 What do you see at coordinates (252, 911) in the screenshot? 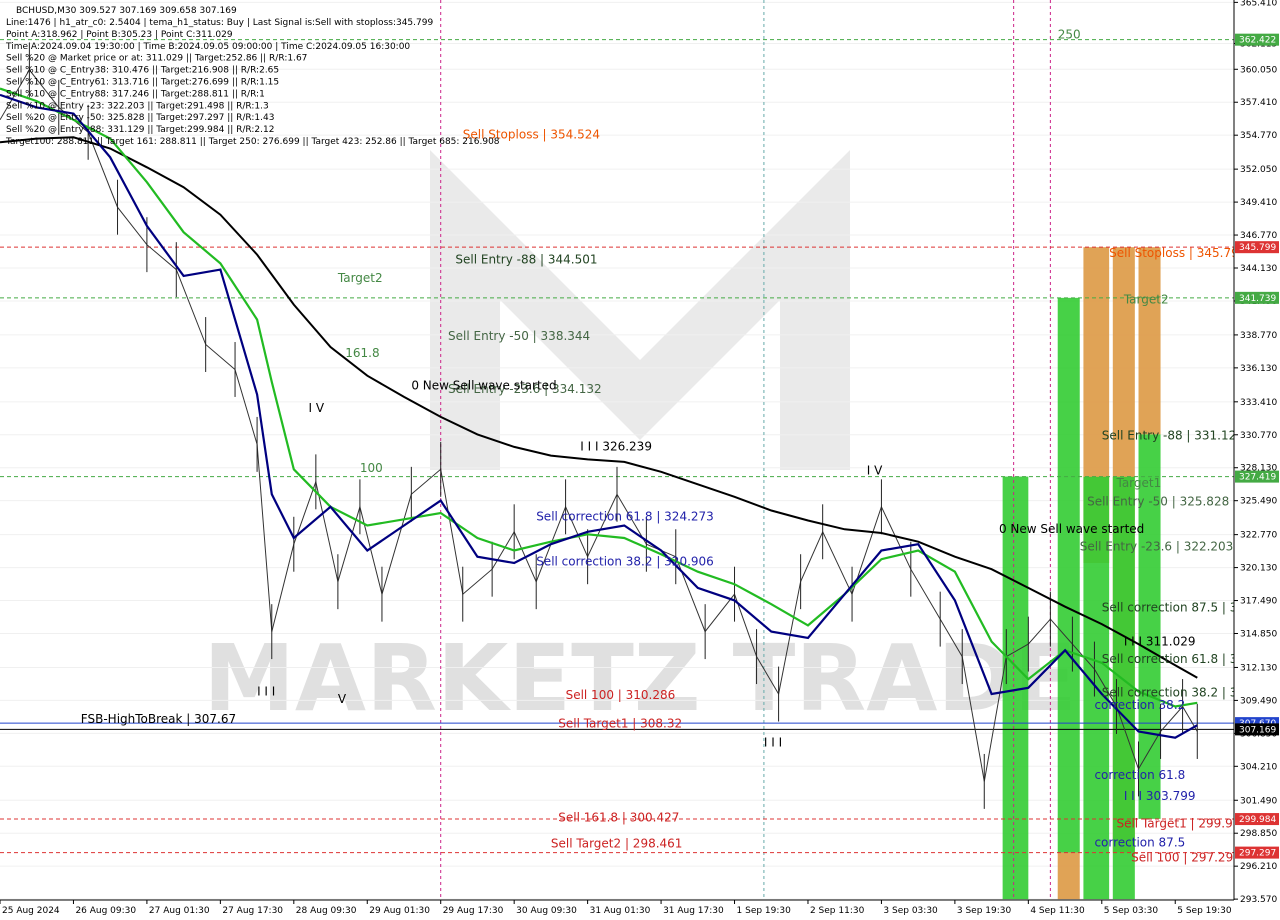
I see `x-tick-label: 27 Aug 17:30` at bounding box center [252, 911].